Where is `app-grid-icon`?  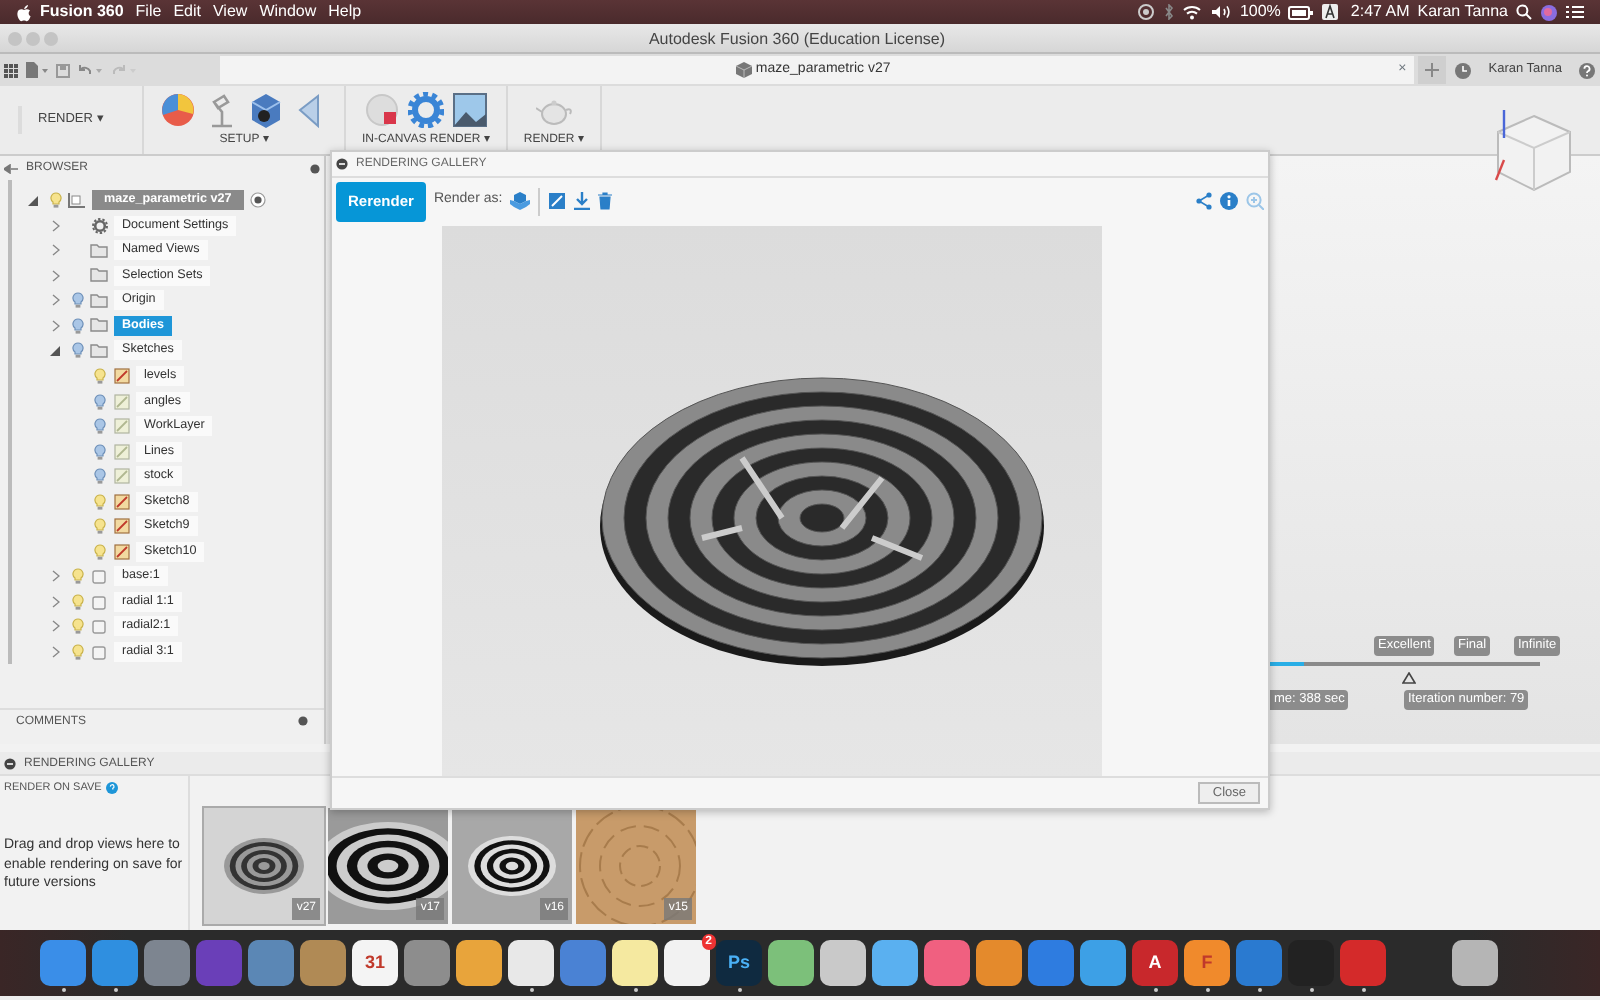
app-grid-icon is located at coordinates (11, 70).